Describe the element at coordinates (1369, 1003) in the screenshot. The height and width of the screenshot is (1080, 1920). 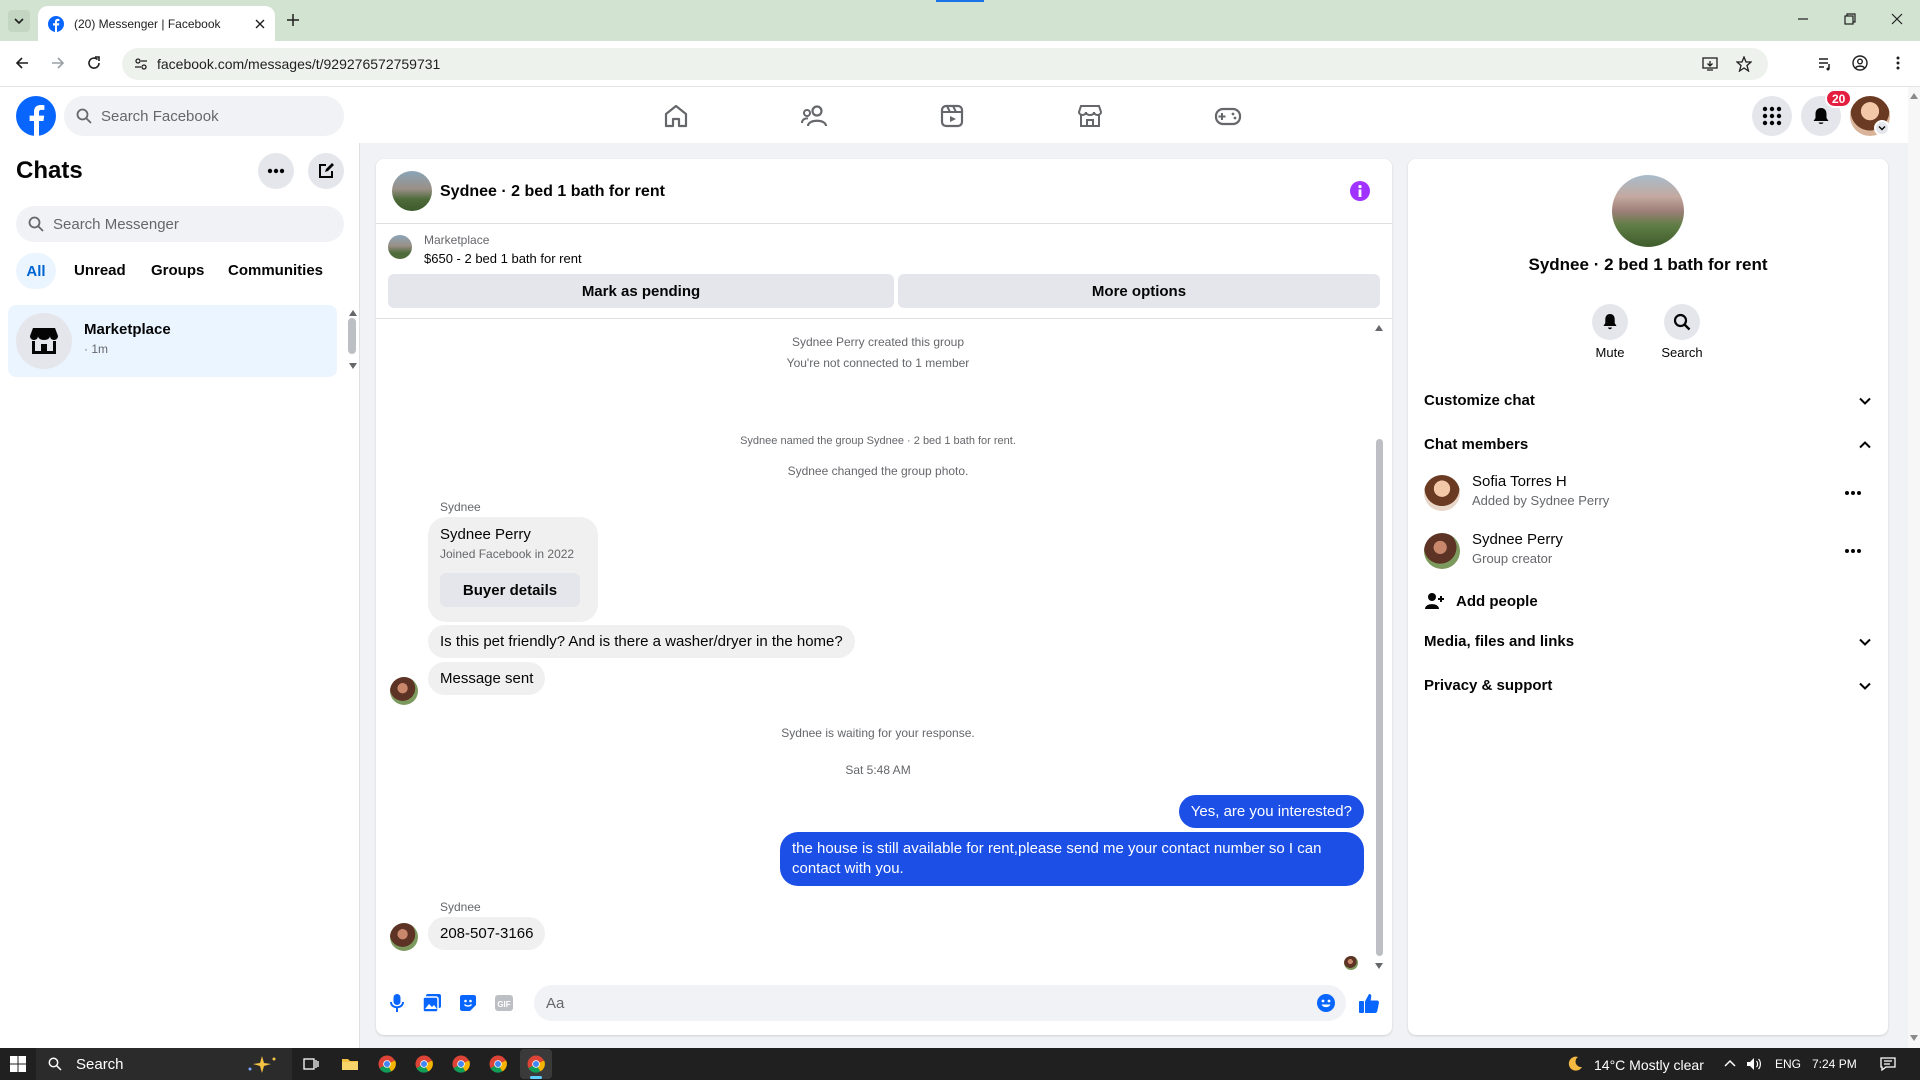
I see `thumbs-up-icon` at that location.